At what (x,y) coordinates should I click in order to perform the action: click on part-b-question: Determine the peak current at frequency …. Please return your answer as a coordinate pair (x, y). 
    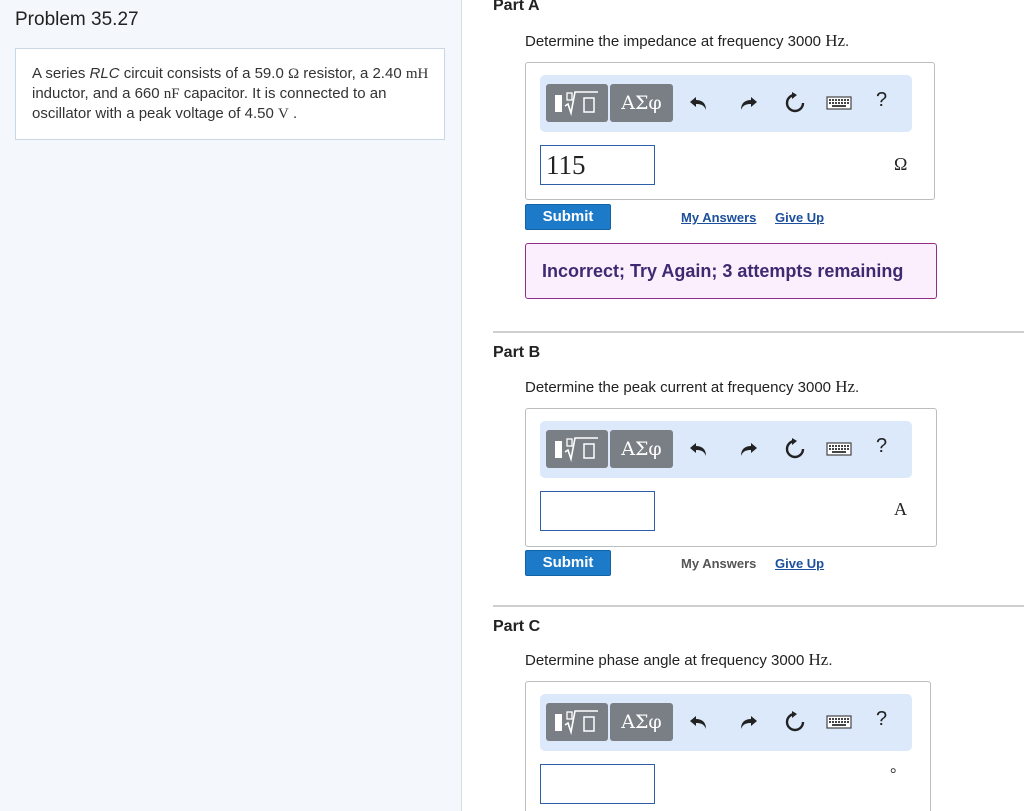
    Looking at the image, I should click on (692, 386).